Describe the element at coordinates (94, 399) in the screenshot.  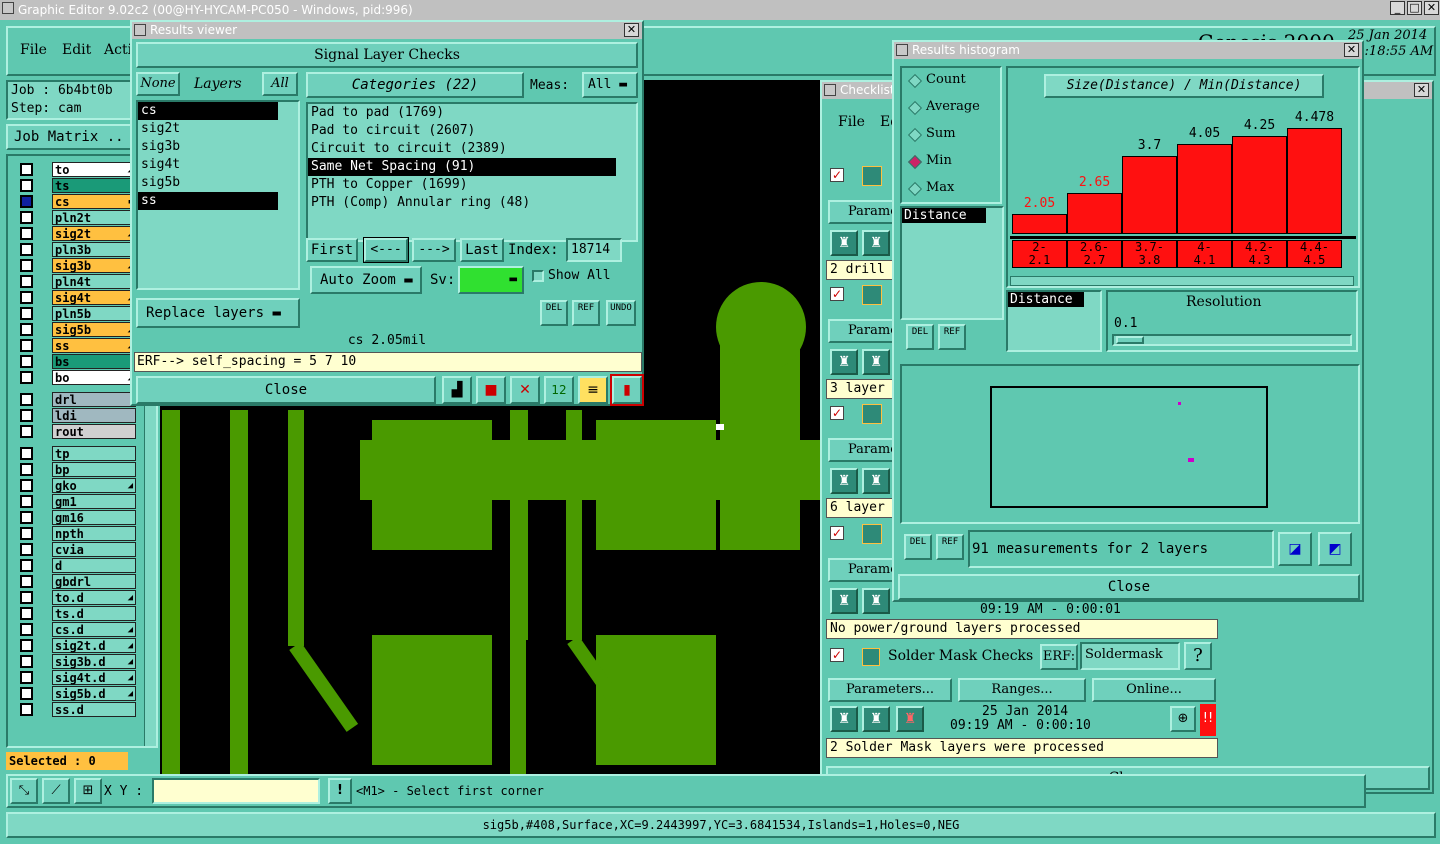
I see `layer-name: drl` at that location.